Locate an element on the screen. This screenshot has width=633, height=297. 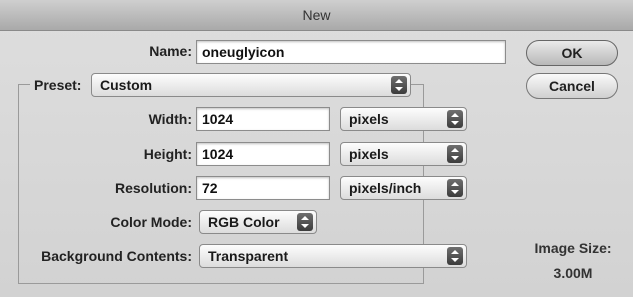
preset-select: Custom is located at coordinates (251, 85).